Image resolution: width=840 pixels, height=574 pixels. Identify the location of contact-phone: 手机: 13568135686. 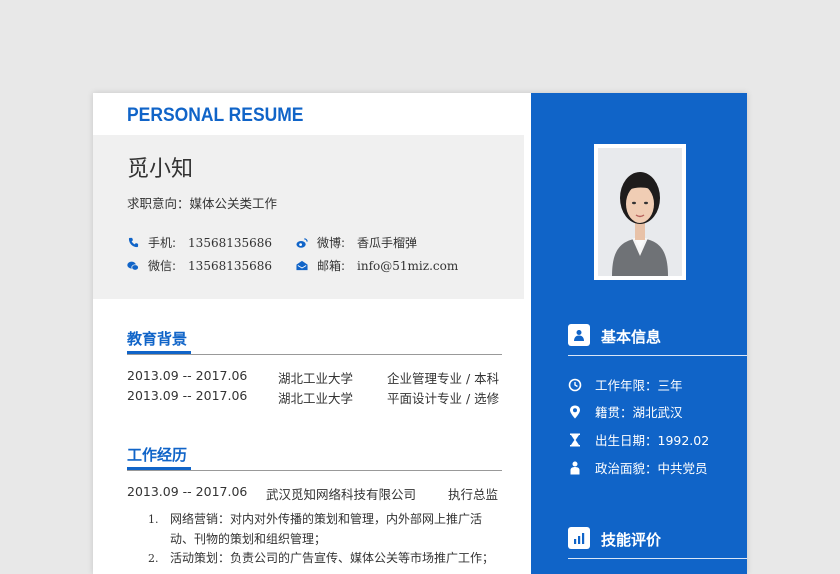
(199, 242).